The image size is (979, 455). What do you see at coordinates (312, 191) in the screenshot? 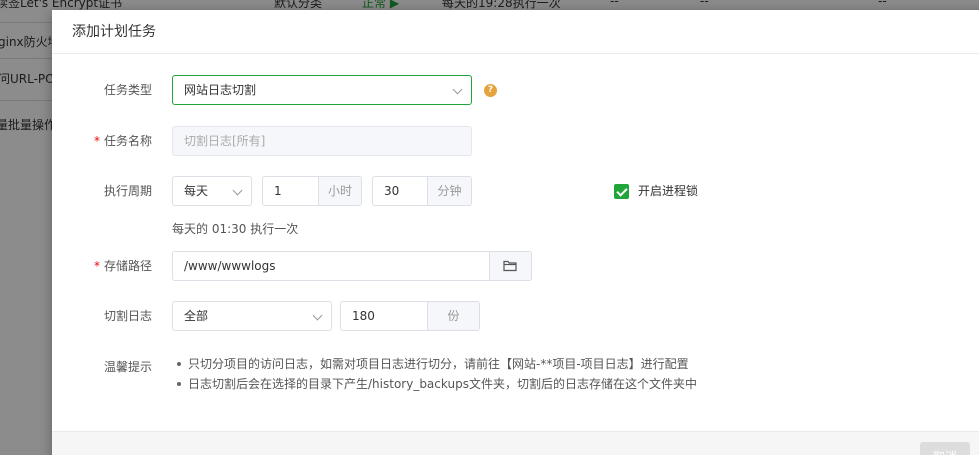
I see `hour-input: 1 小时` at bounding box center [312, 191].